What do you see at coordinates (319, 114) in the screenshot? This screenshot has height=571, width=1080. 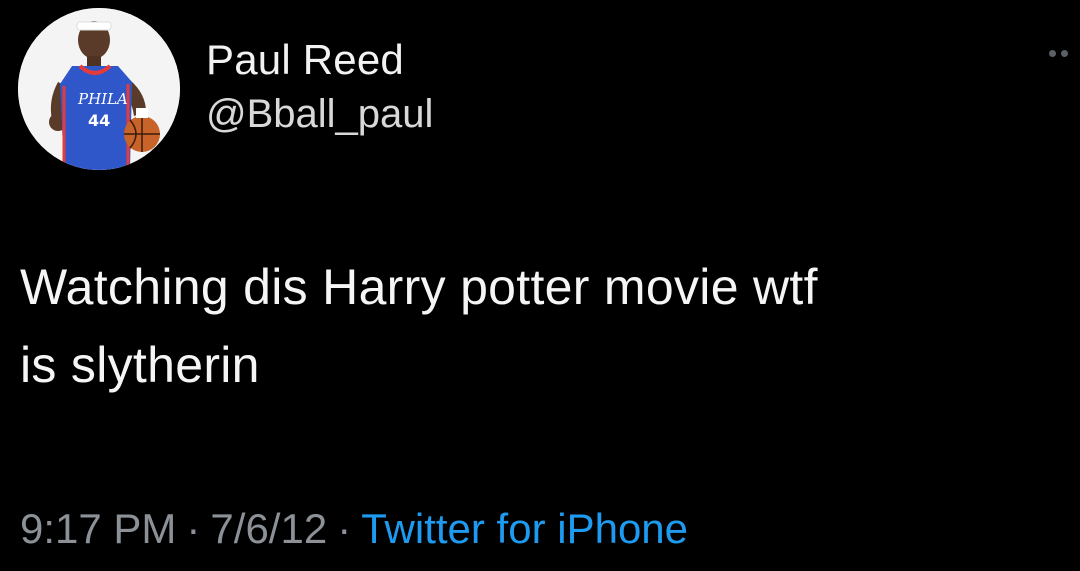 I see `user-handle: @Bball_paul` at bounding box center [319, 114].